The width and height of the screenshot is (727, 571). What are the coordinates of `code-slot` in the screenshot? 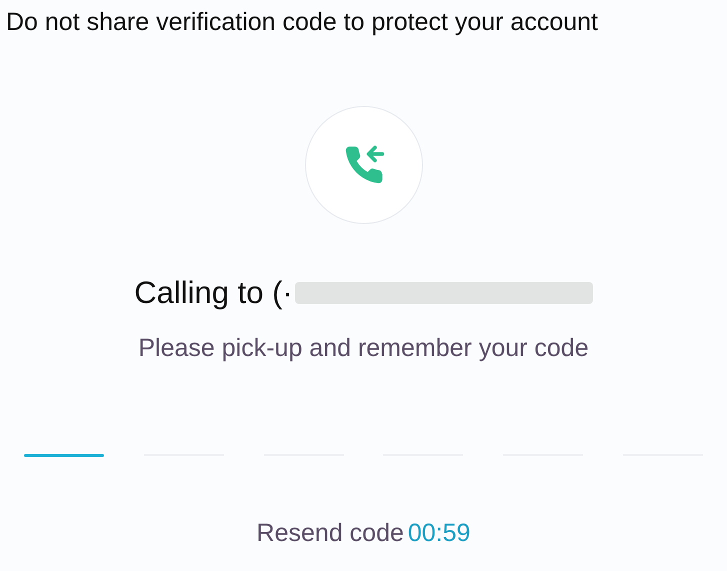 It's located at (64, 455).